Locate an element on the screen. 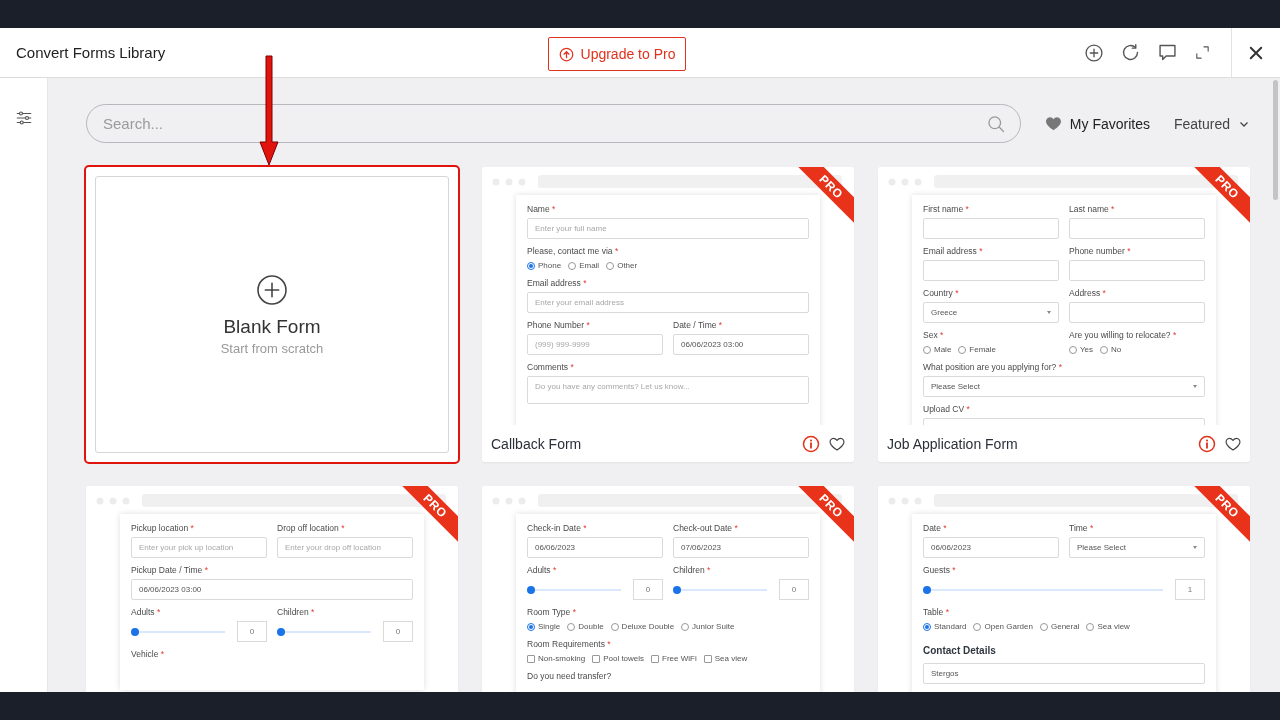 This screenshot has width=1280, height=720. field-label: Table * is located at coordinates (936, 612).